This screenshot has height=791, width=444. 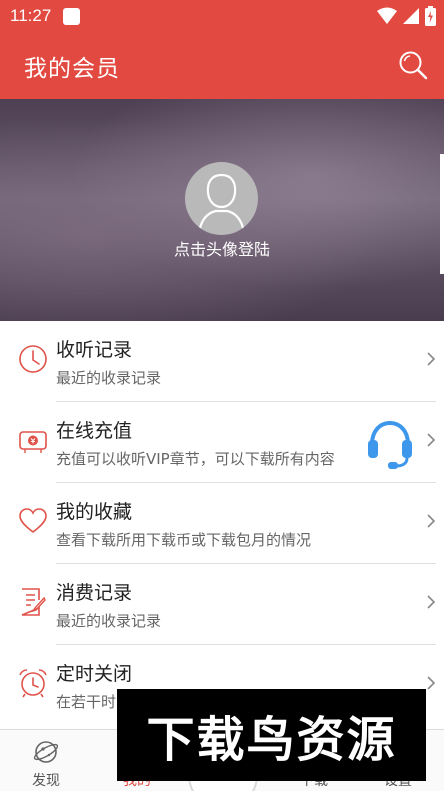 I want to click on menu-item-spending-history: 消费记录 最近的收录记录, so click(x=222, y=604).